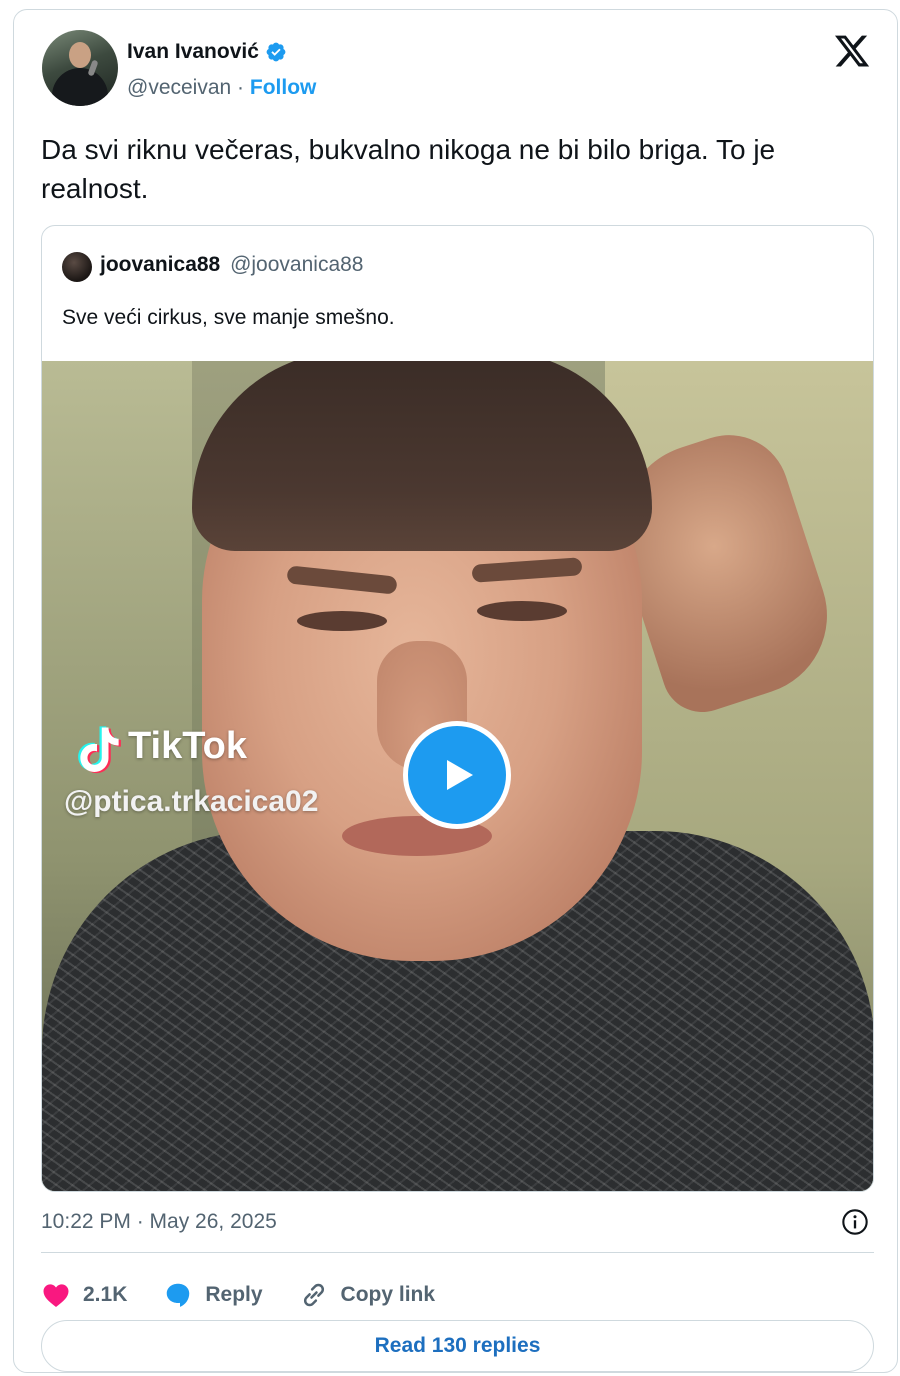  Describe the element at coordinates (178, 1295) in the screenshot. I see `reply-bubble-icon` at that location.